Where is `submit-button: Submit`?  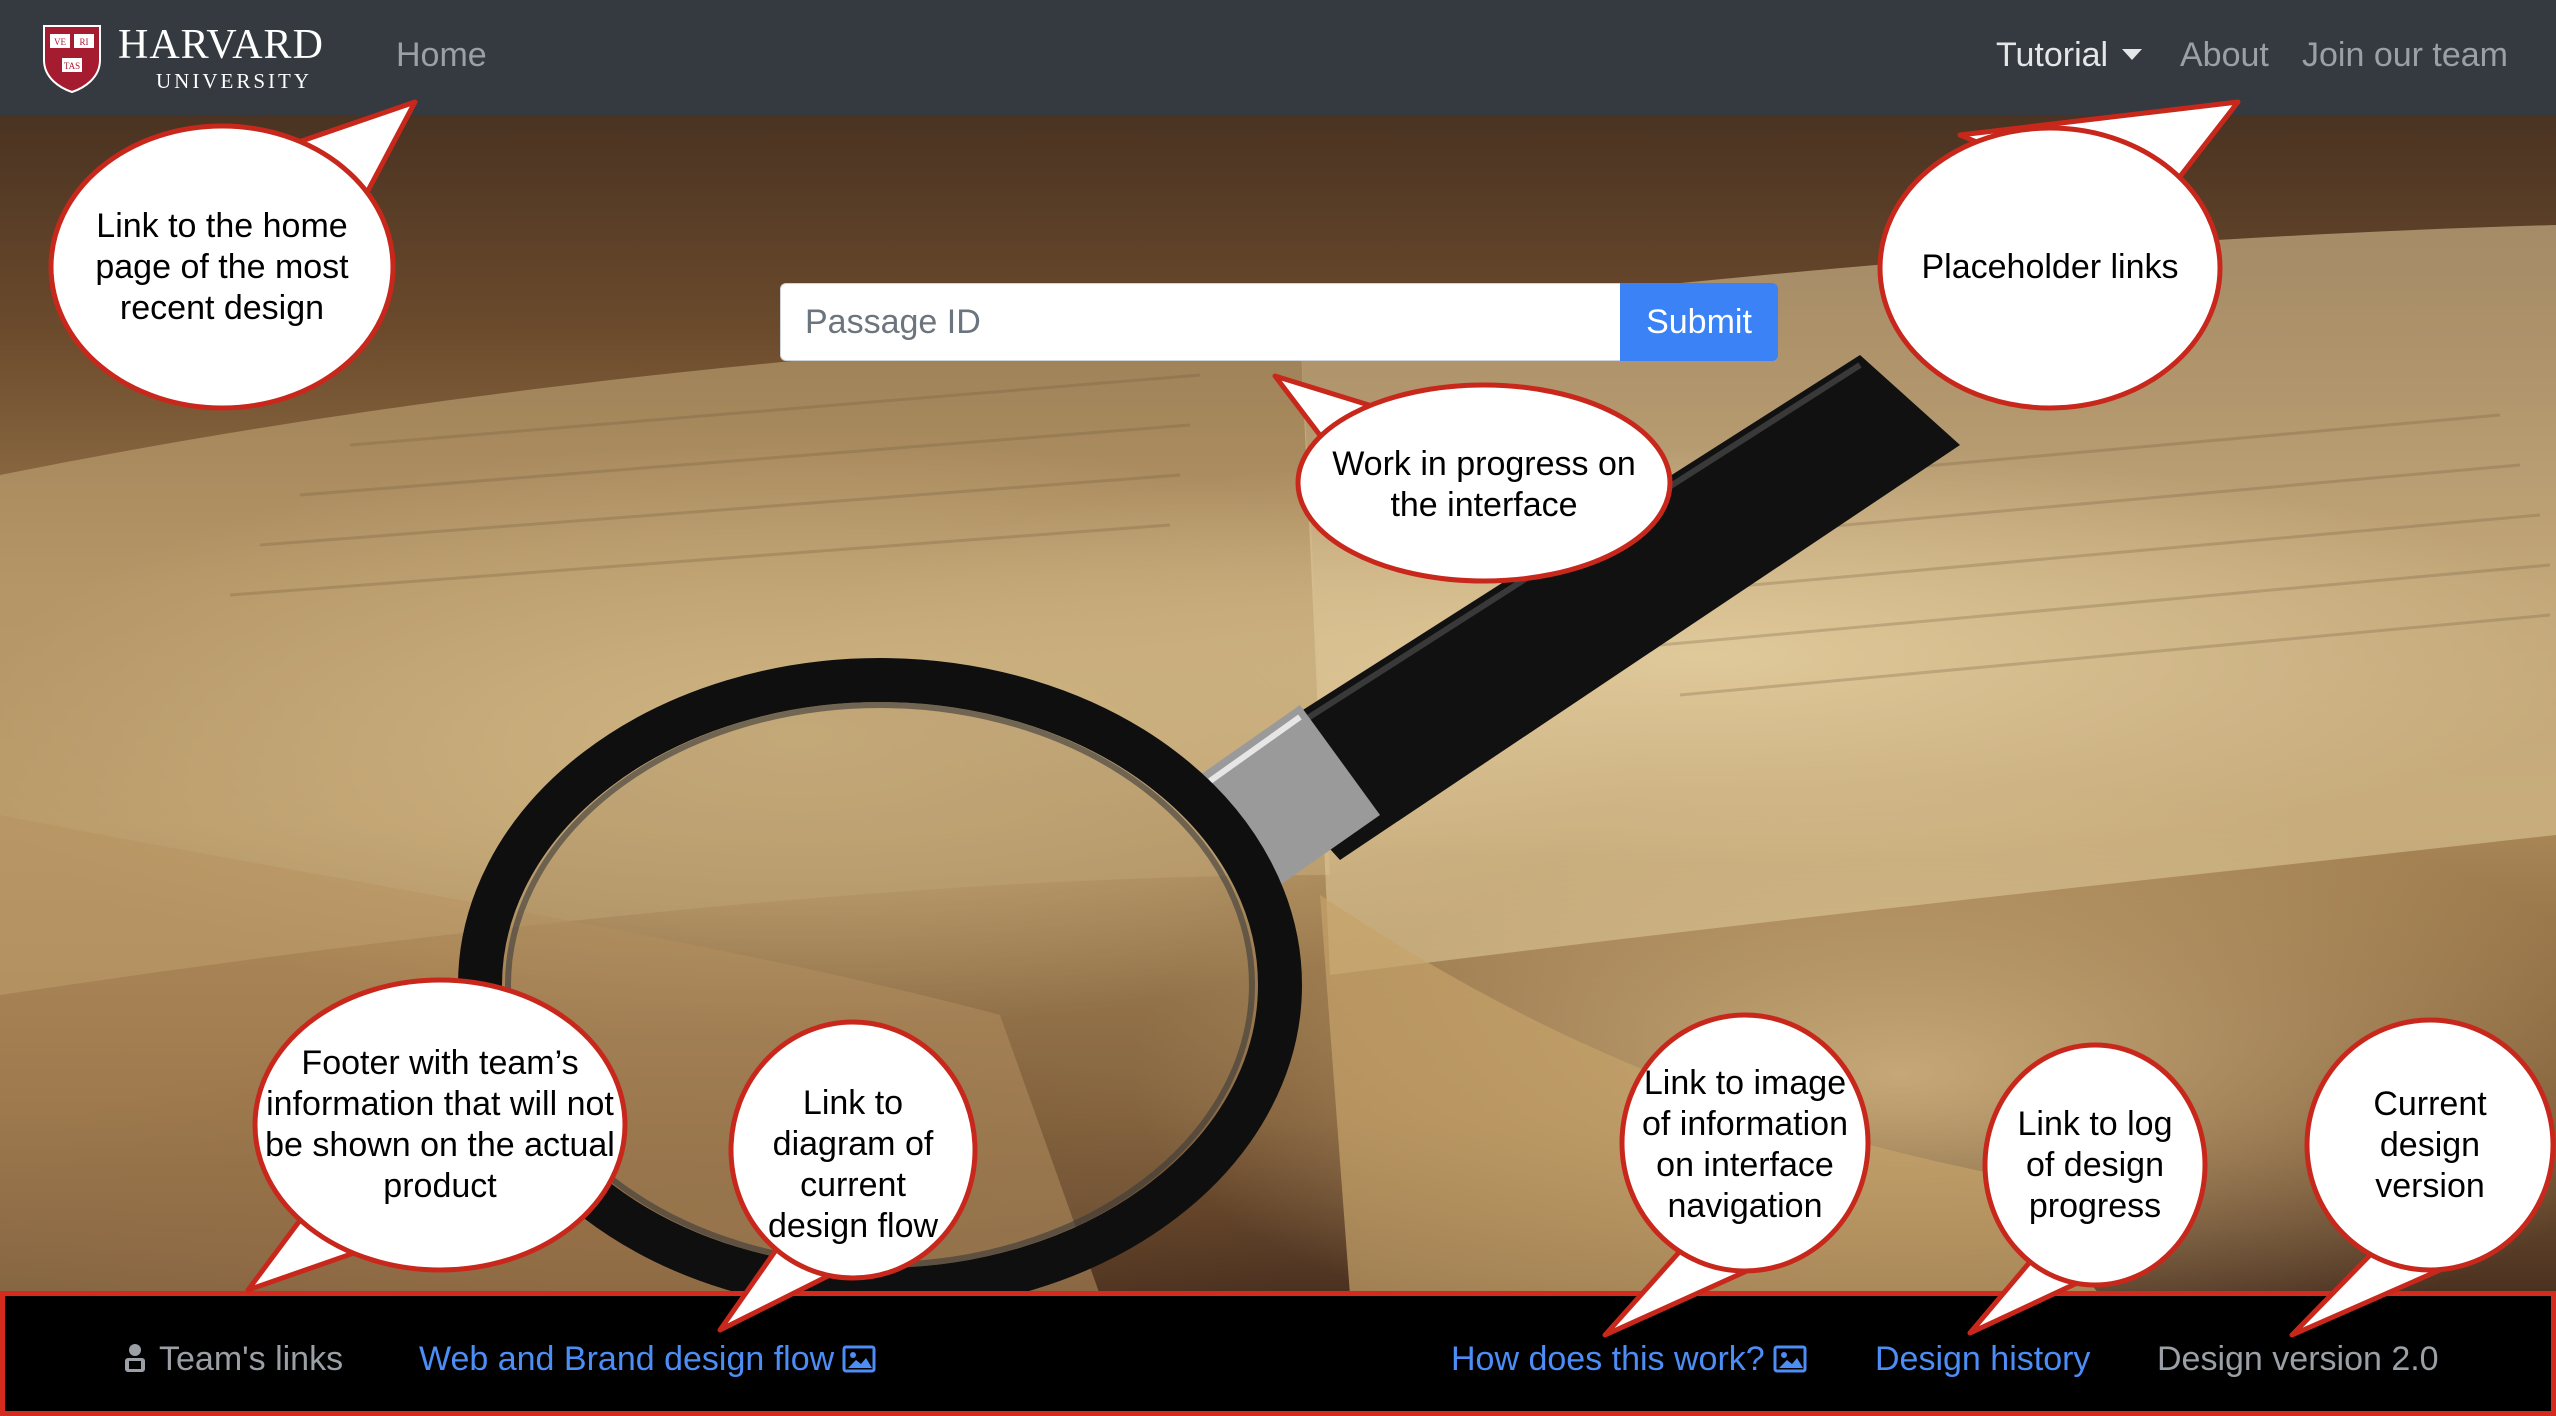 submit-button: Submit is located at coordinates (1699, 322).